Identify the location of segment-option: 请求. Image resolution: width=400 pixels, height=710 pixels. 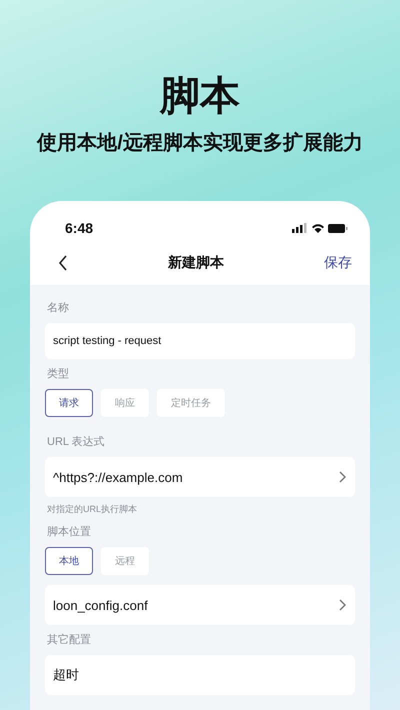
(69, 403).